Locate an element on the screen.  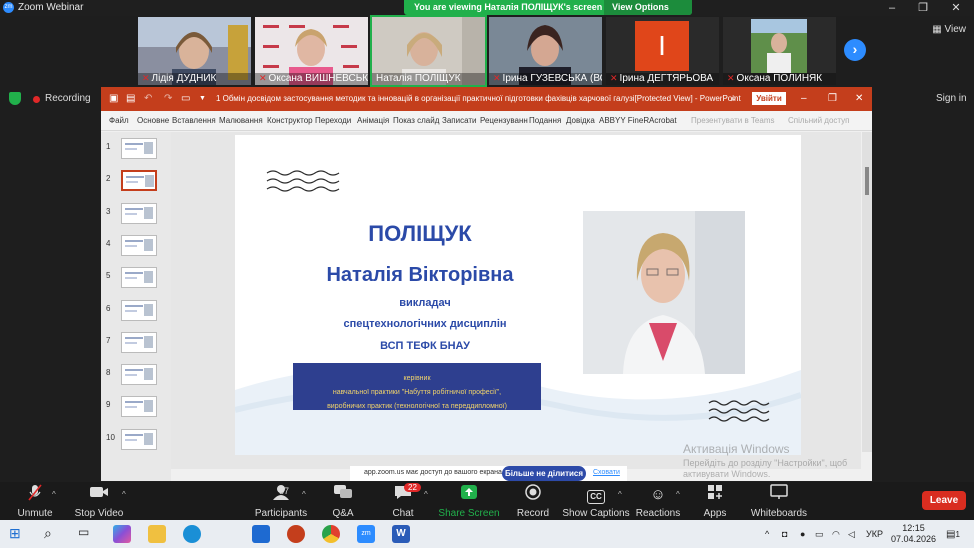
powerpoint-icon is located at coordinates (296, 534).